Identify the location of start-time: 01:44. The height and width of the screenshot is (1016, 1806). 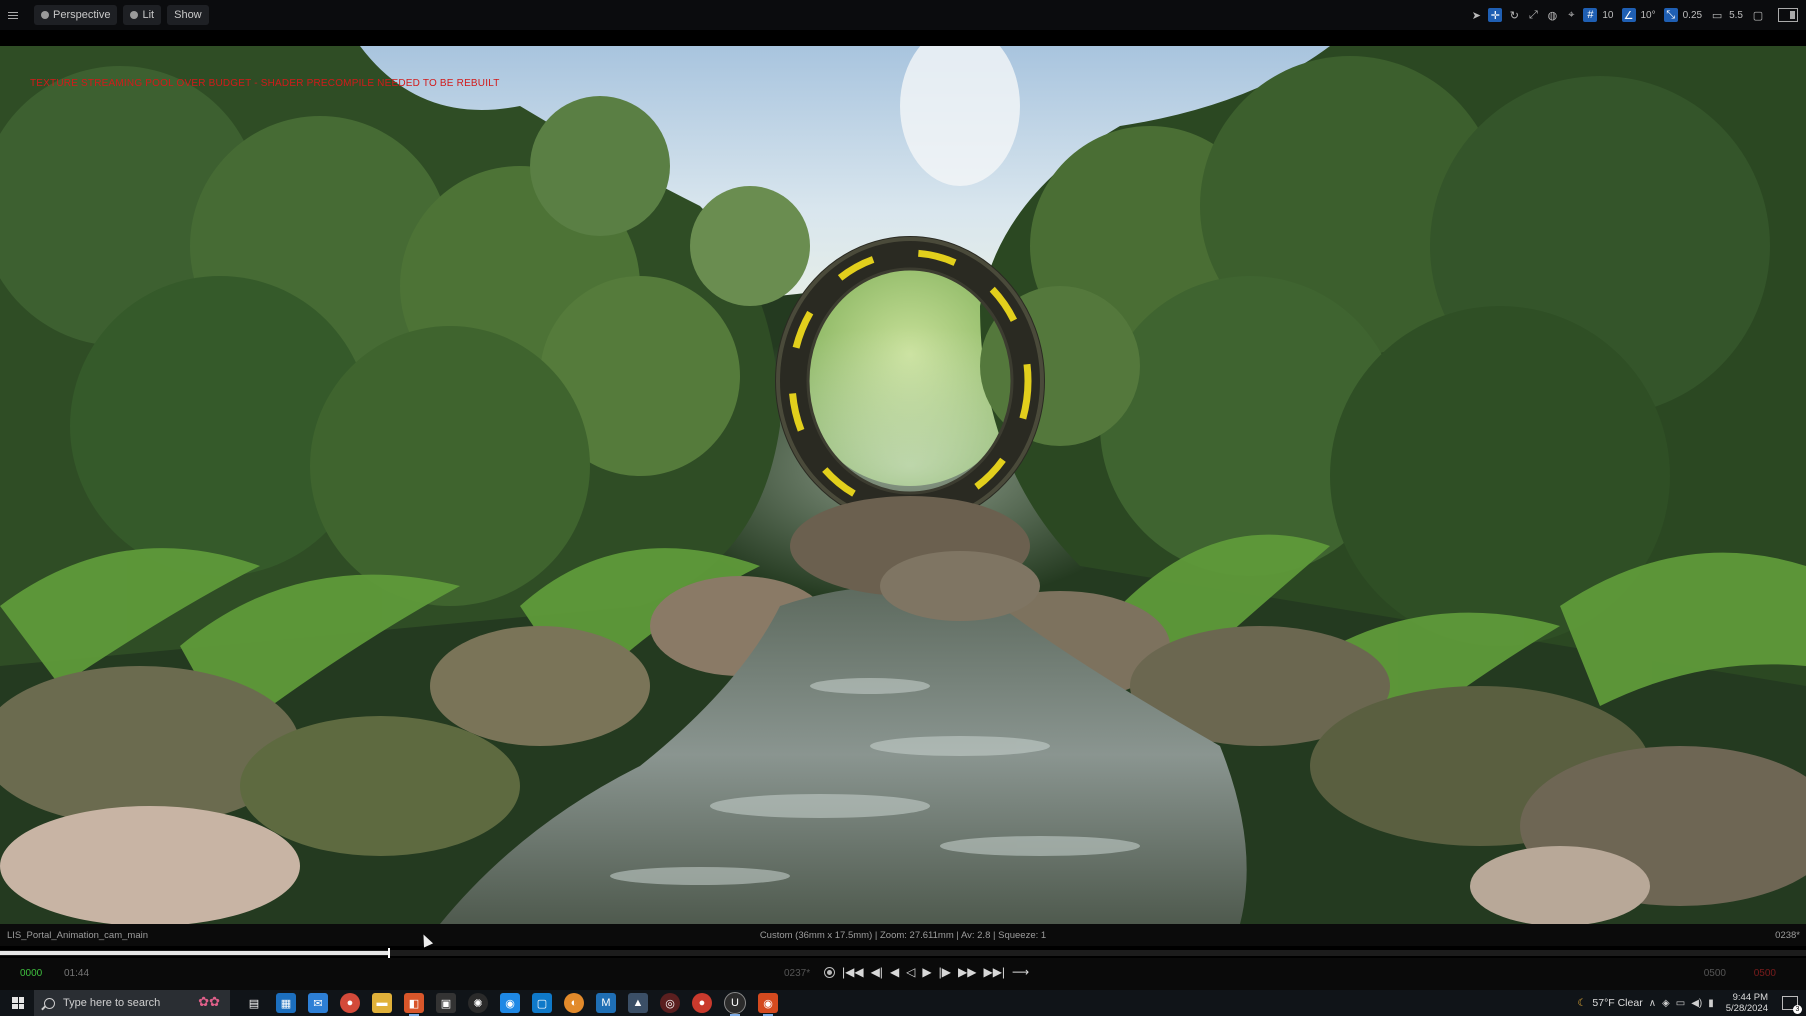
(77, 973).